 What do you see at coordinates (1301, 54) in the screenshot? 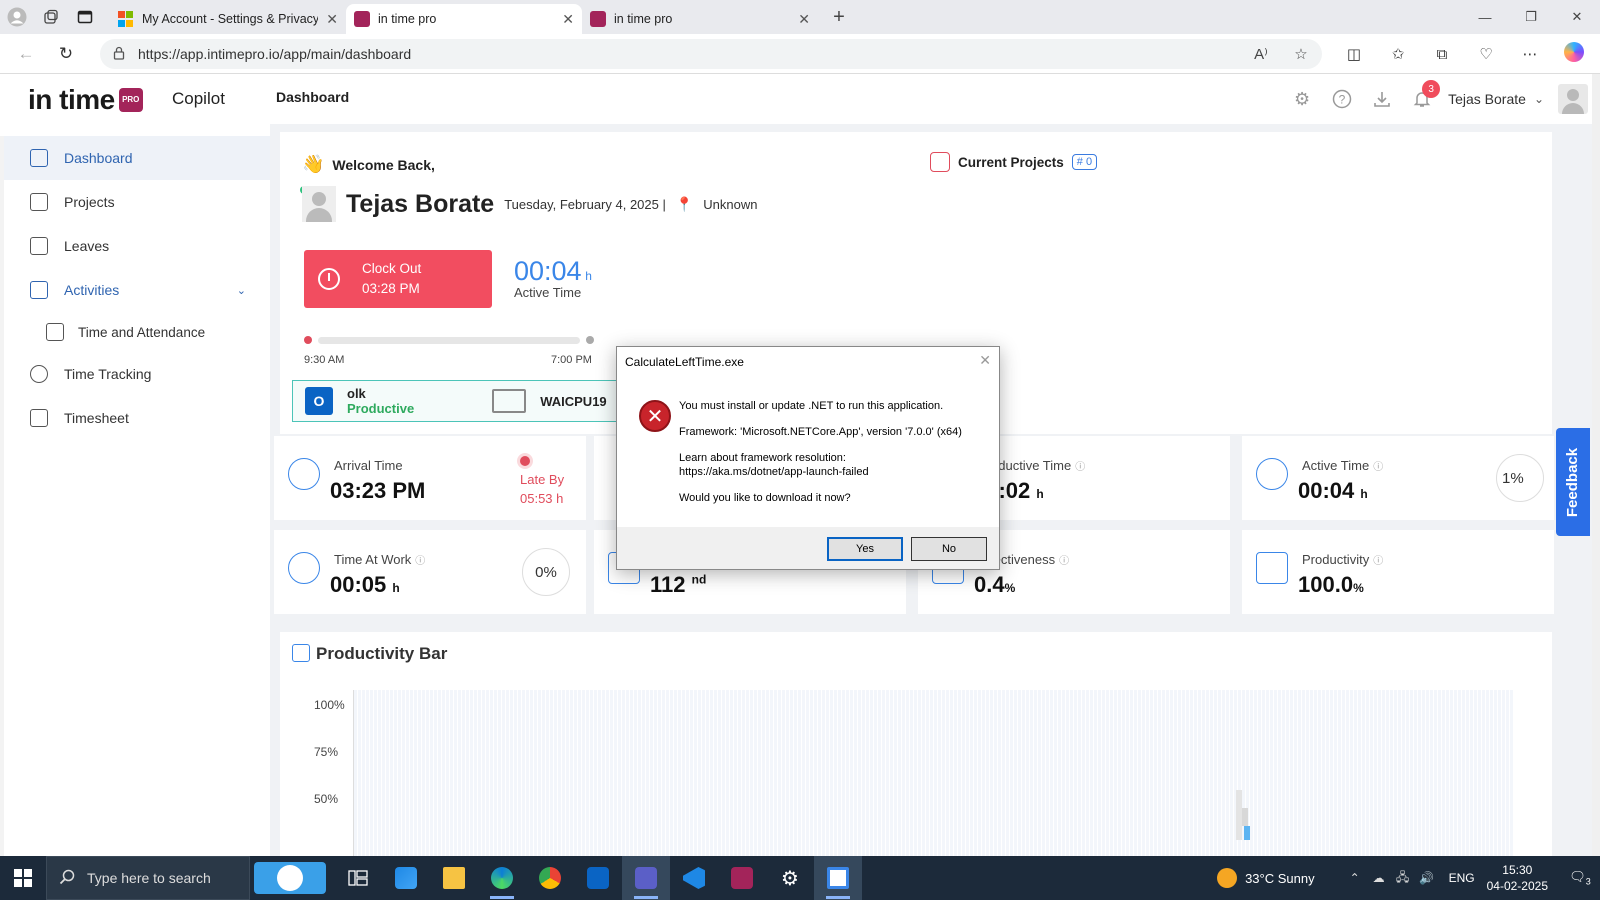
I see `favorite-star-icon: ☆` at bounding box center [1301, 54].